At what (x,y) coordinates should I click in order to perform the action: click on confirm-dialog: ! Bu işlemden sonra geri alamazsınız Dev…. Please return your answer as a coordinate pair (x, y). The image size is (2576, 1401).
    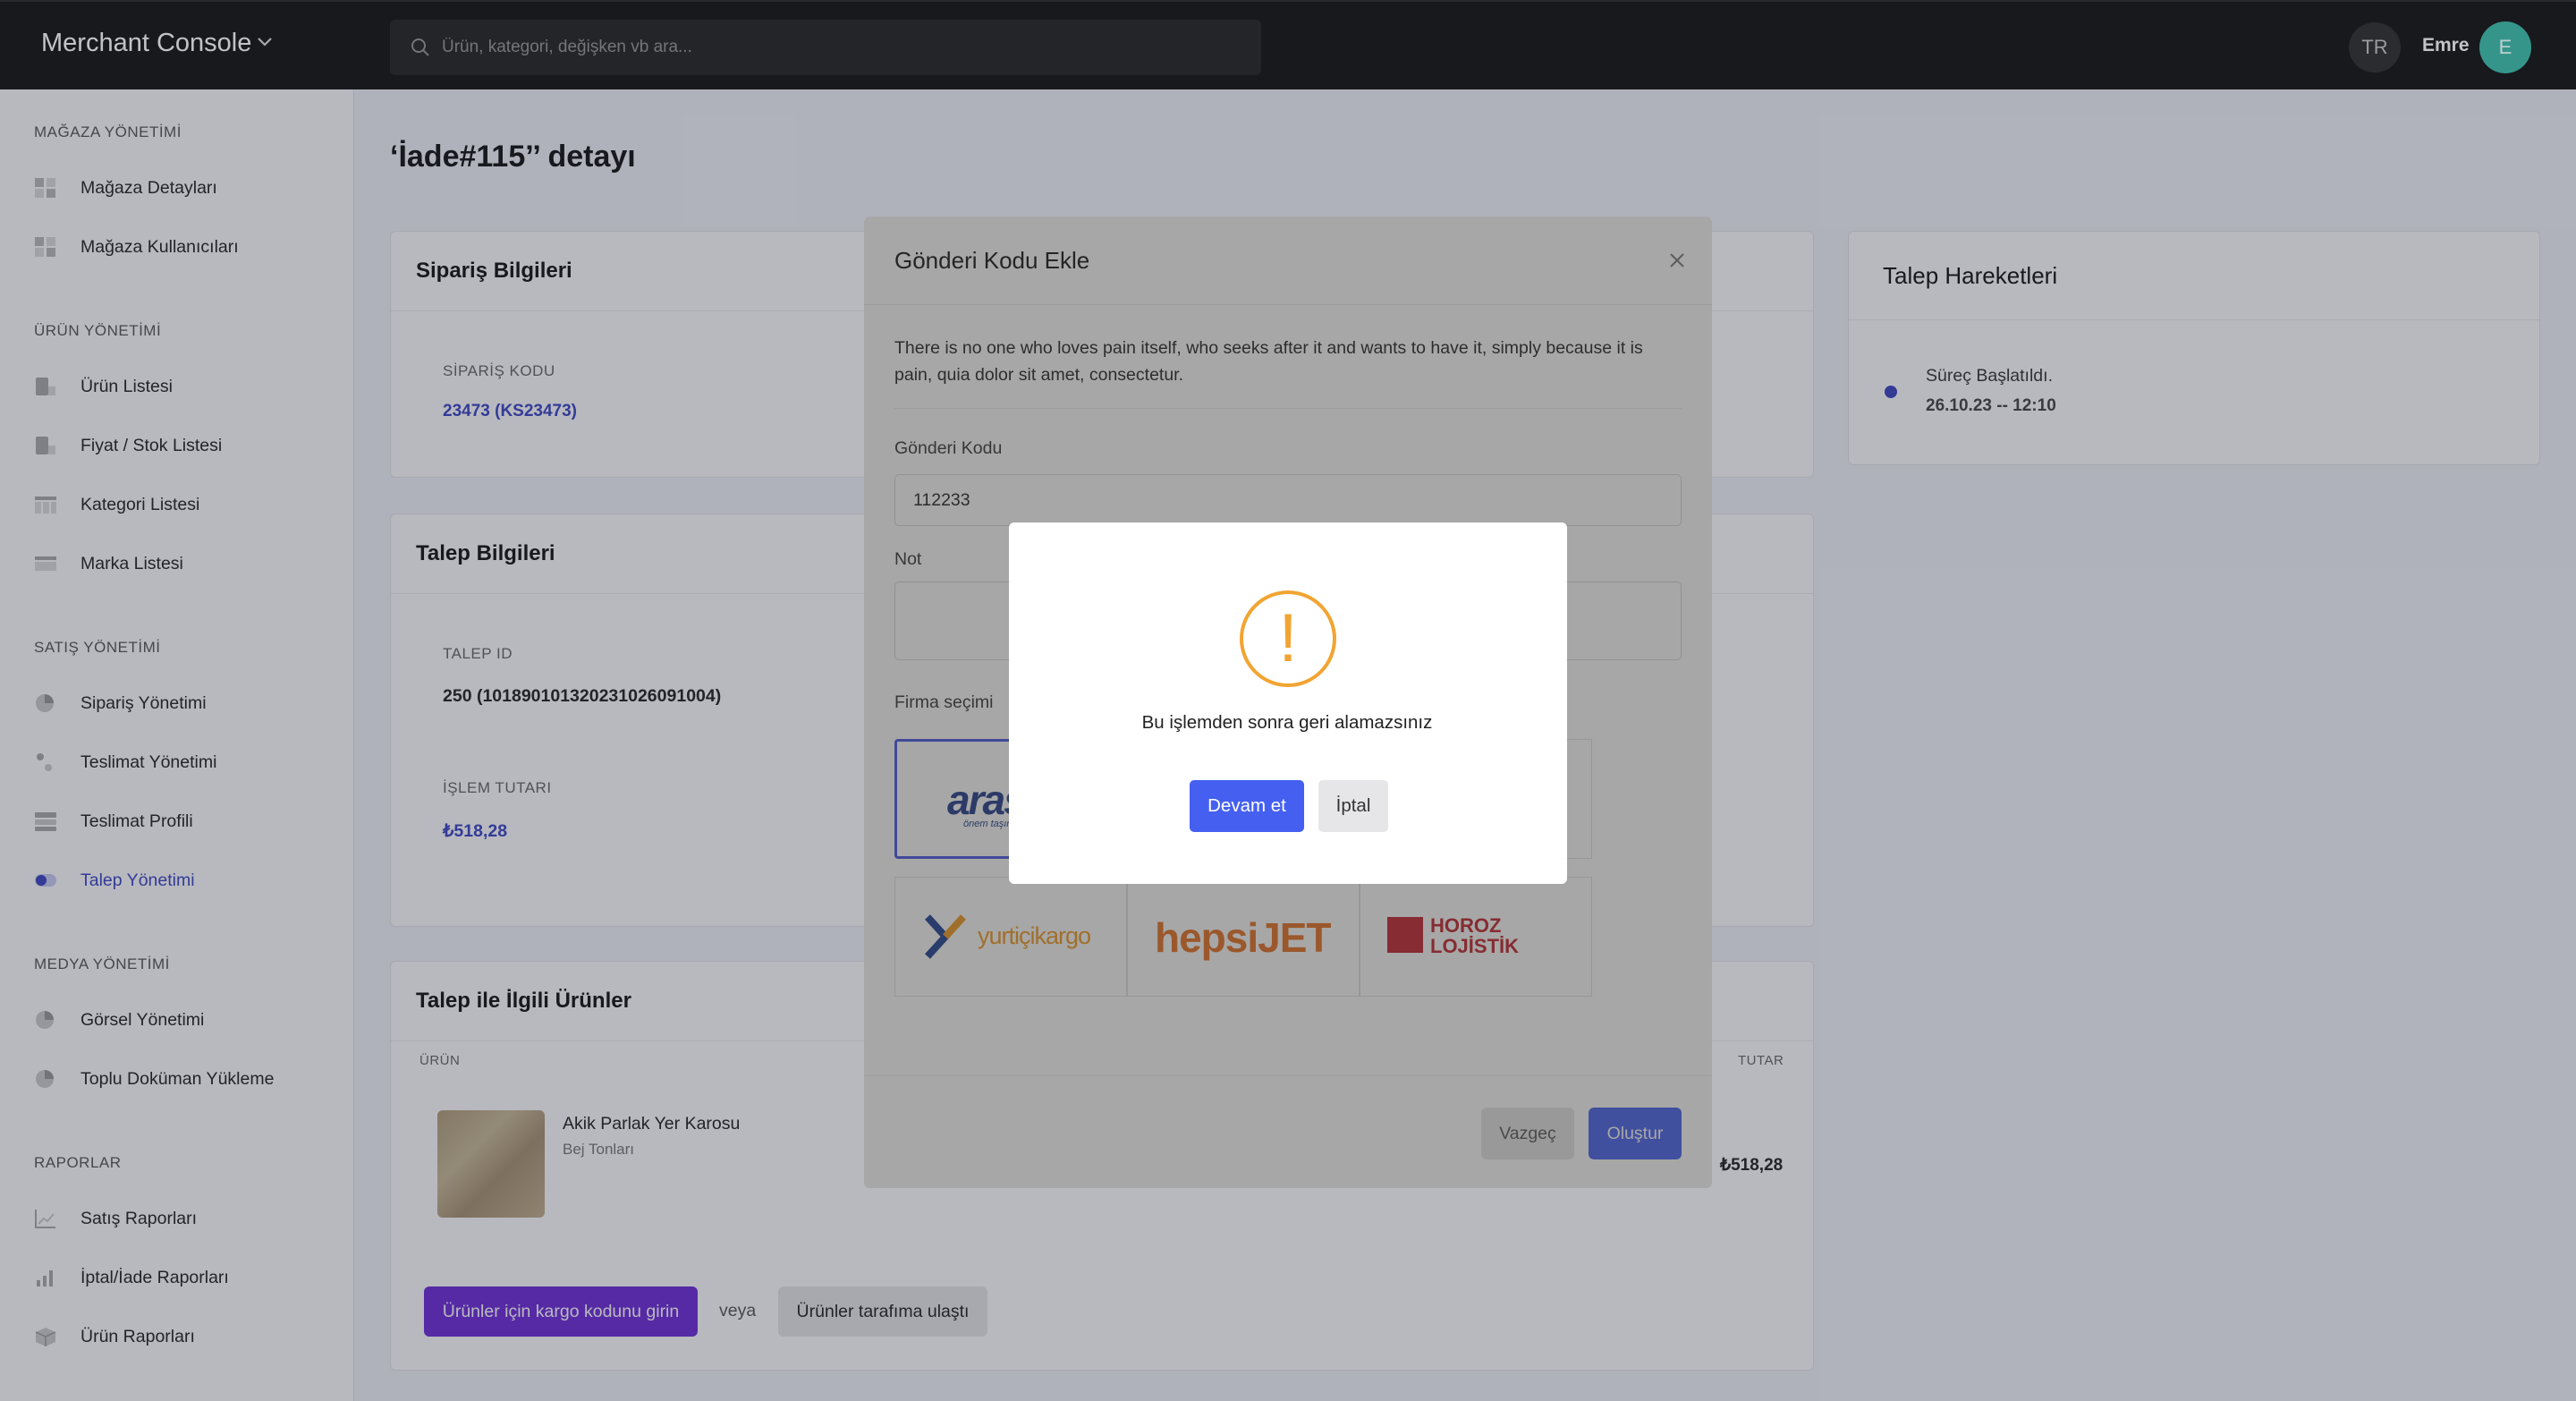
    Looking at the image, I should click on (1288, 703).